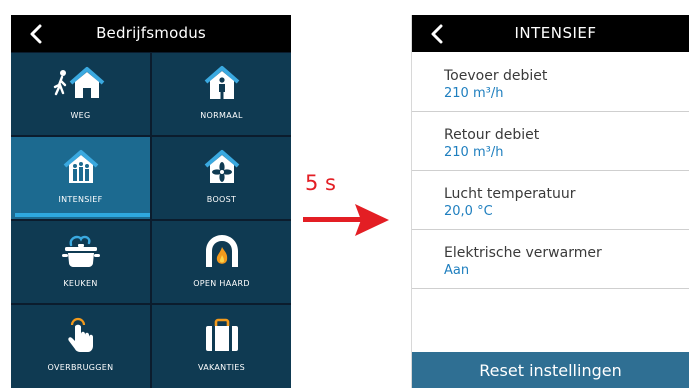 The image size is (689, 388). What do you see at coordinates (80, 283) in the screenshot?
I see `mode-label: KEUKEN` at bounding box center [80, 283].